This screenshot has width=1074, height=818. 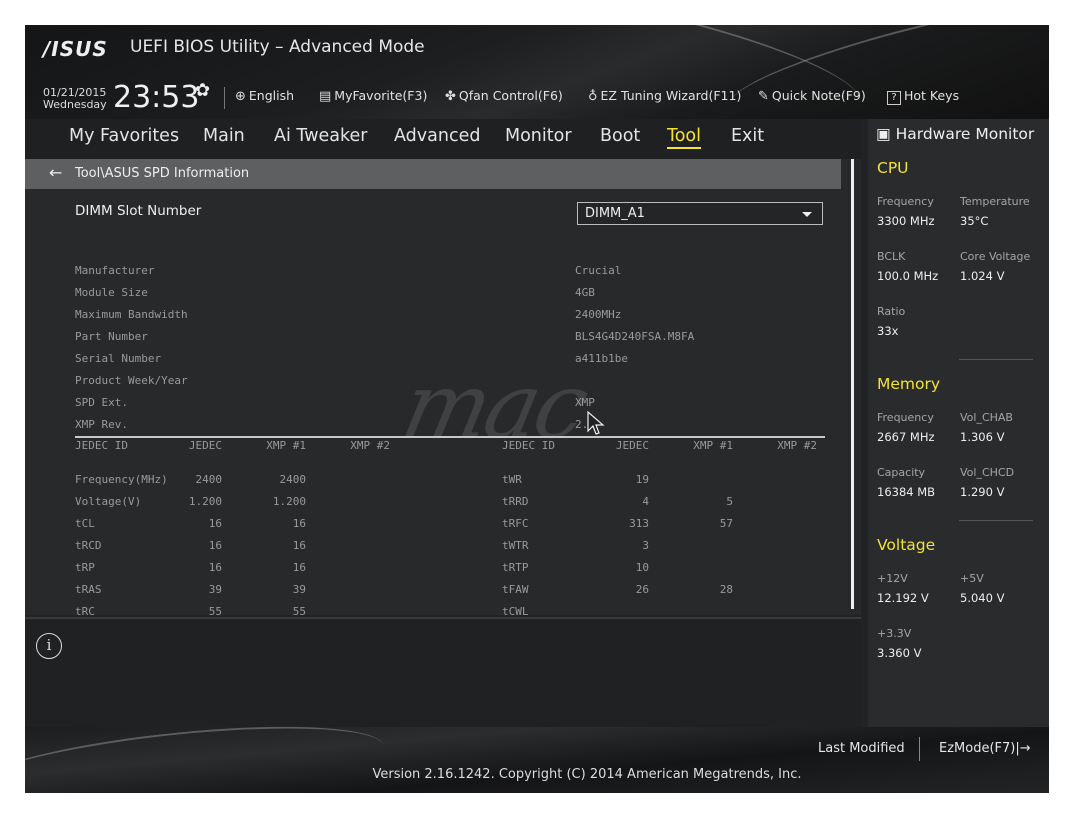 What do you see at coordinates (437, 136) in the screenshot?
I see `tab-advanced: Advanced` at bounding box center [437, 136].